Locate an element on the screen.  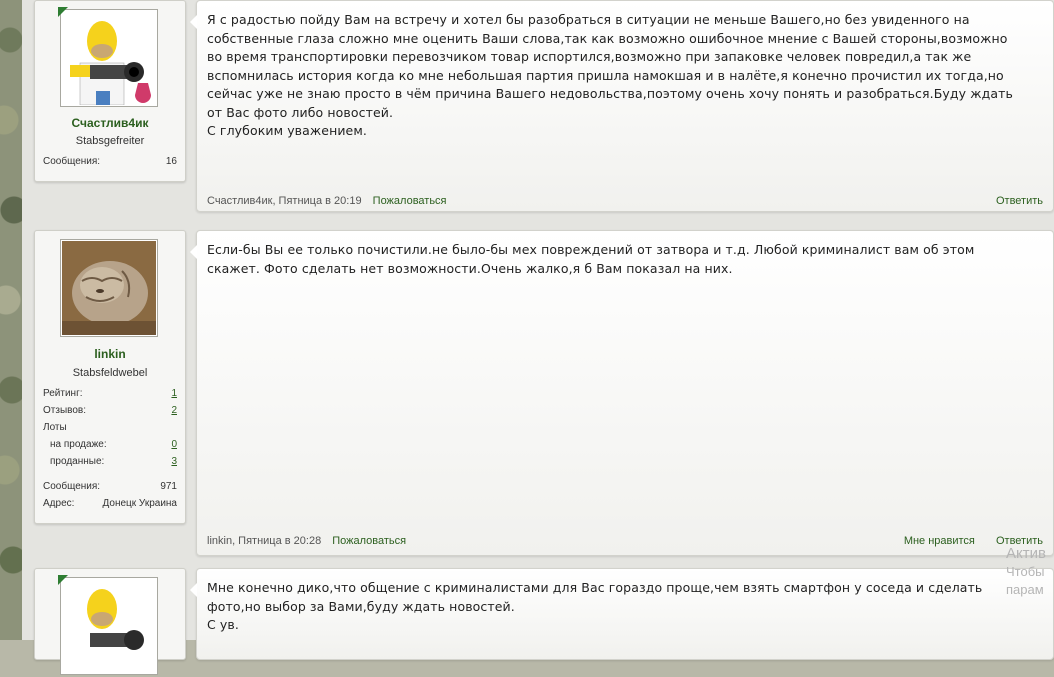
stat-lots-sold: проданные: 3 is located at coordinates (113, 461).